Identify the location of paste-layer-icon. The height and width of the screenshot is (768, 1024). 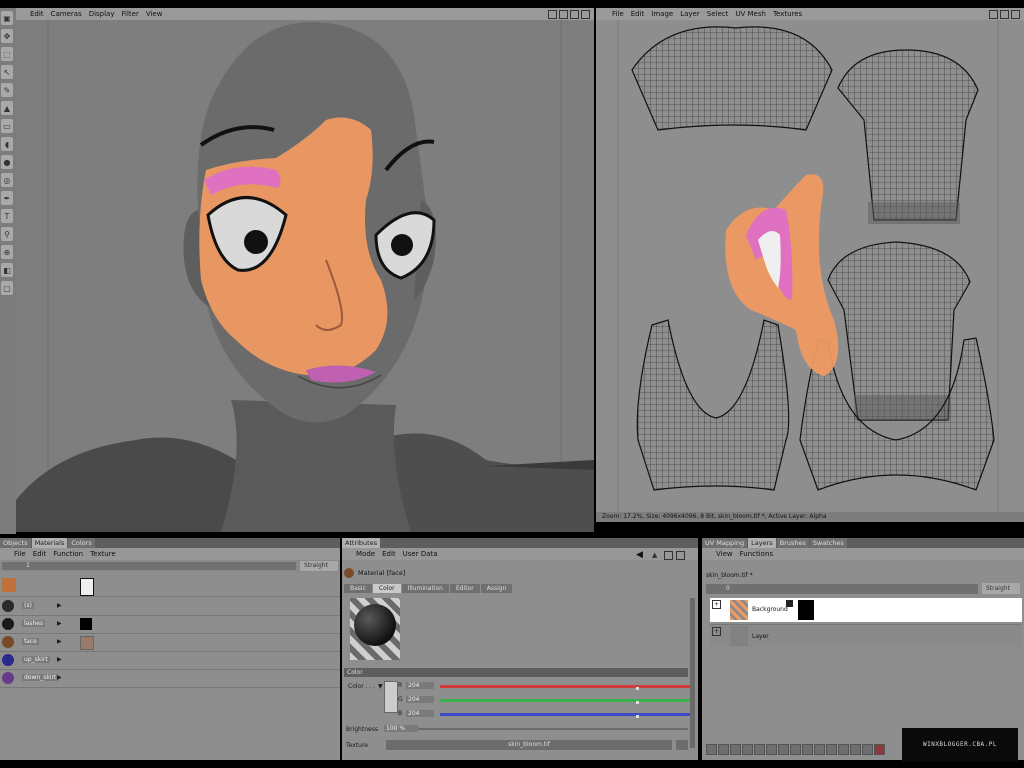
(819, 749).